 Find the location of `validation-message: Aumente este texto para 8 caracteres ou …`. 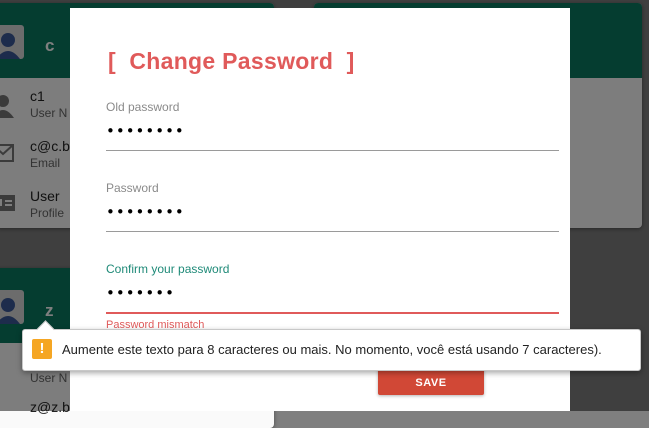

validation-message: Aumente este texto para 8 caracteres ou … is located at coordinates (332, 349).